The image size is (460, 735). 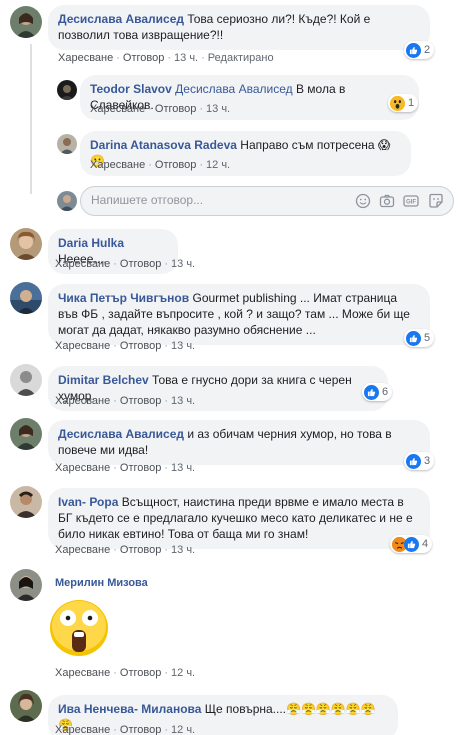 What do you see at coordinates (129, 709) in the screenshot?
I see `comment-author: Ива Ненчева- Миланова` at bounding box center [129, 709].